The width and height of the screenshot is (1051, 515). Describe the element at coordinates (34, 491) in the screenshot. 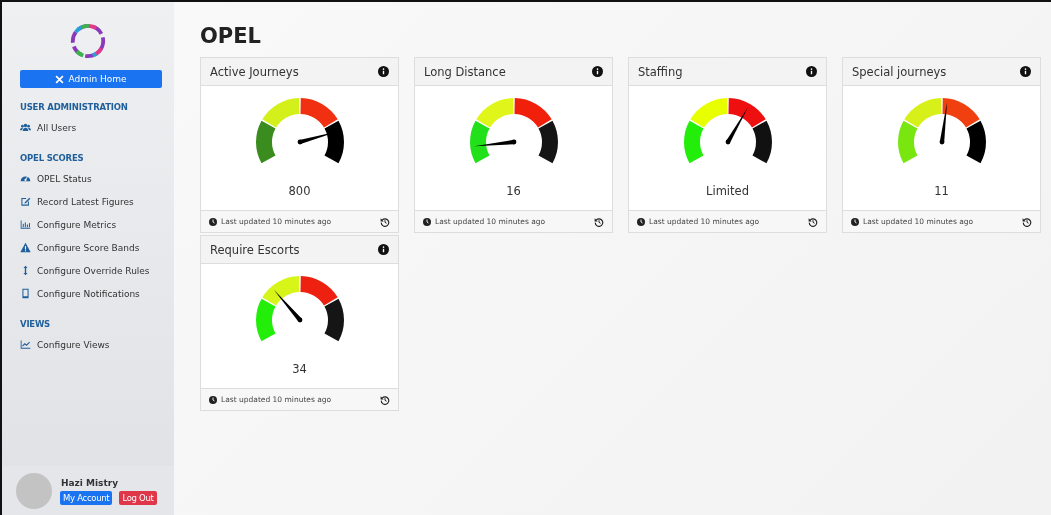

I see `avatar` at that location.